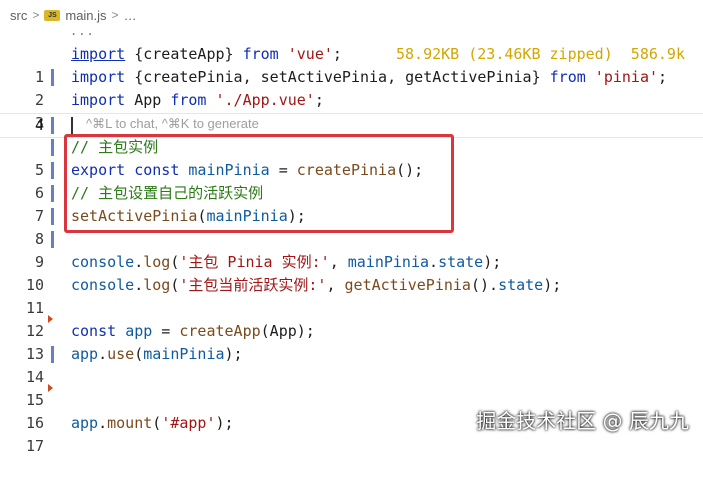 This screenshot has height=504, width=703. Describe the element at coordinates (351, 364) in the screenshot. I see `code-line: 14 app.use(mainPinia);` at that location.